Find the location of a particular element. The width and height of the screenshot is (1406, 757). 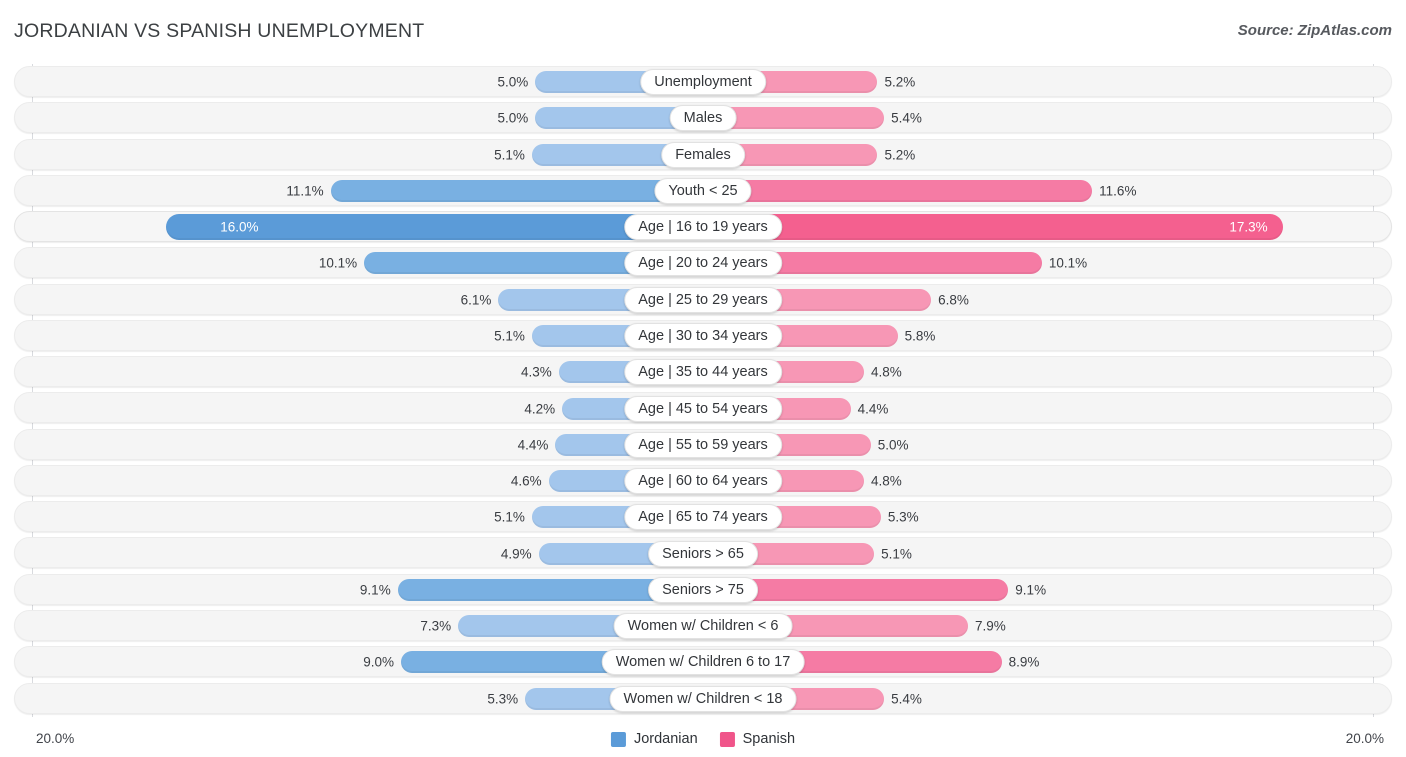

legend-item-jordanian: Jordanian is located at coordinates (654, 739).